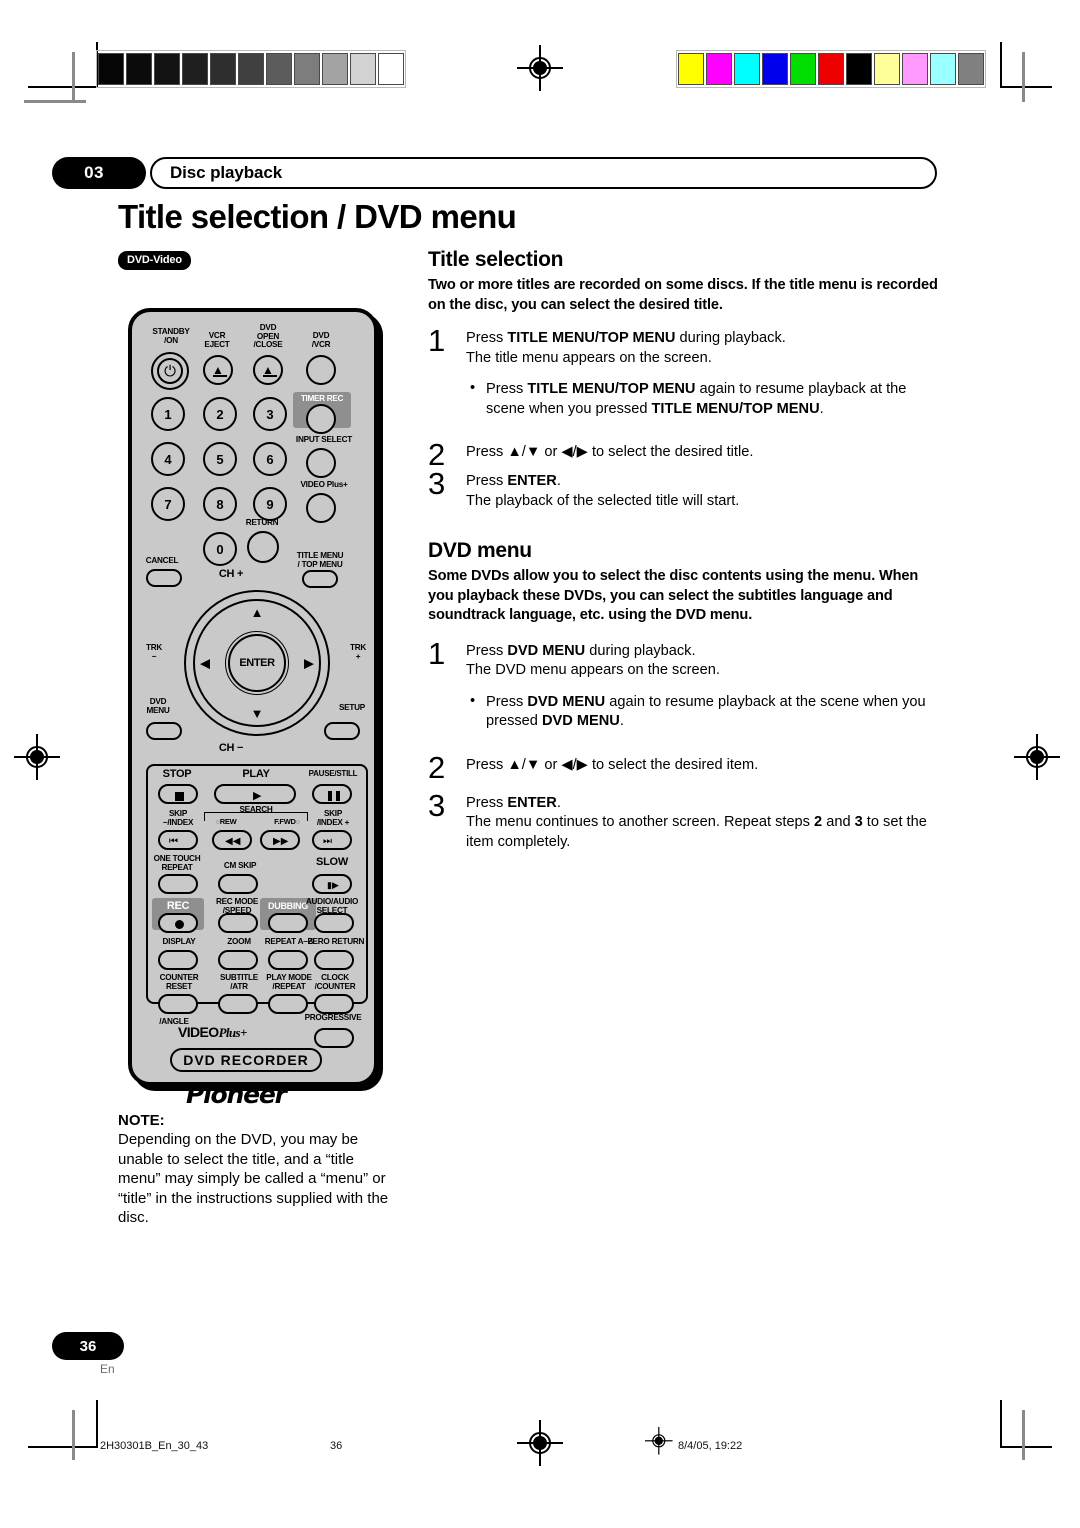  I want to click on slow-button: ▮▶, so click(332, 884).